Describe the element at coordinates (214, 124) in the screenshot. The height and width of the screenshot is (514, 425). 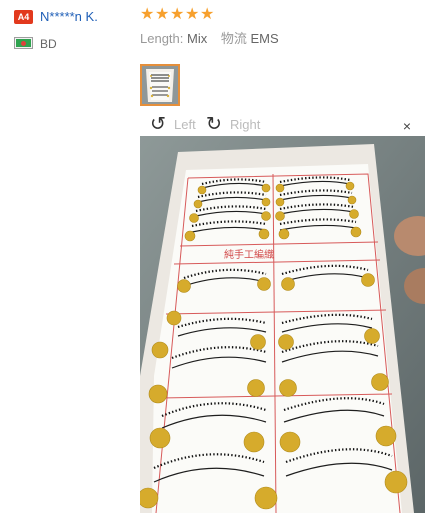
I see `rotate-right-icon: ↻` at that location.